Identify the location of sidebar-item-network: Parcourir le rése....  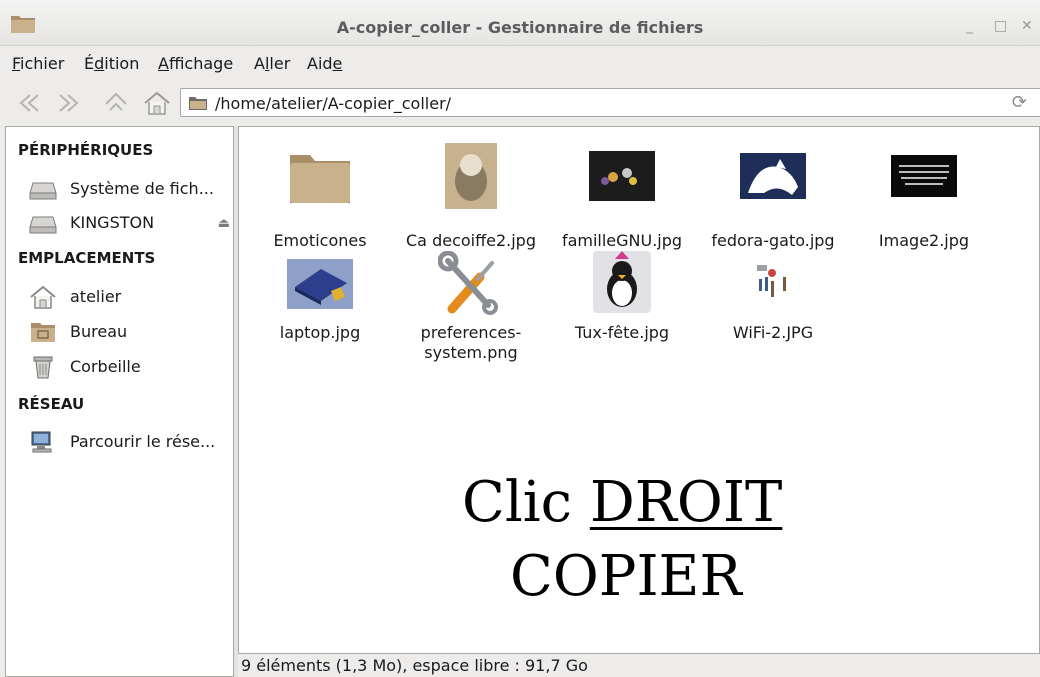
(130, 442).